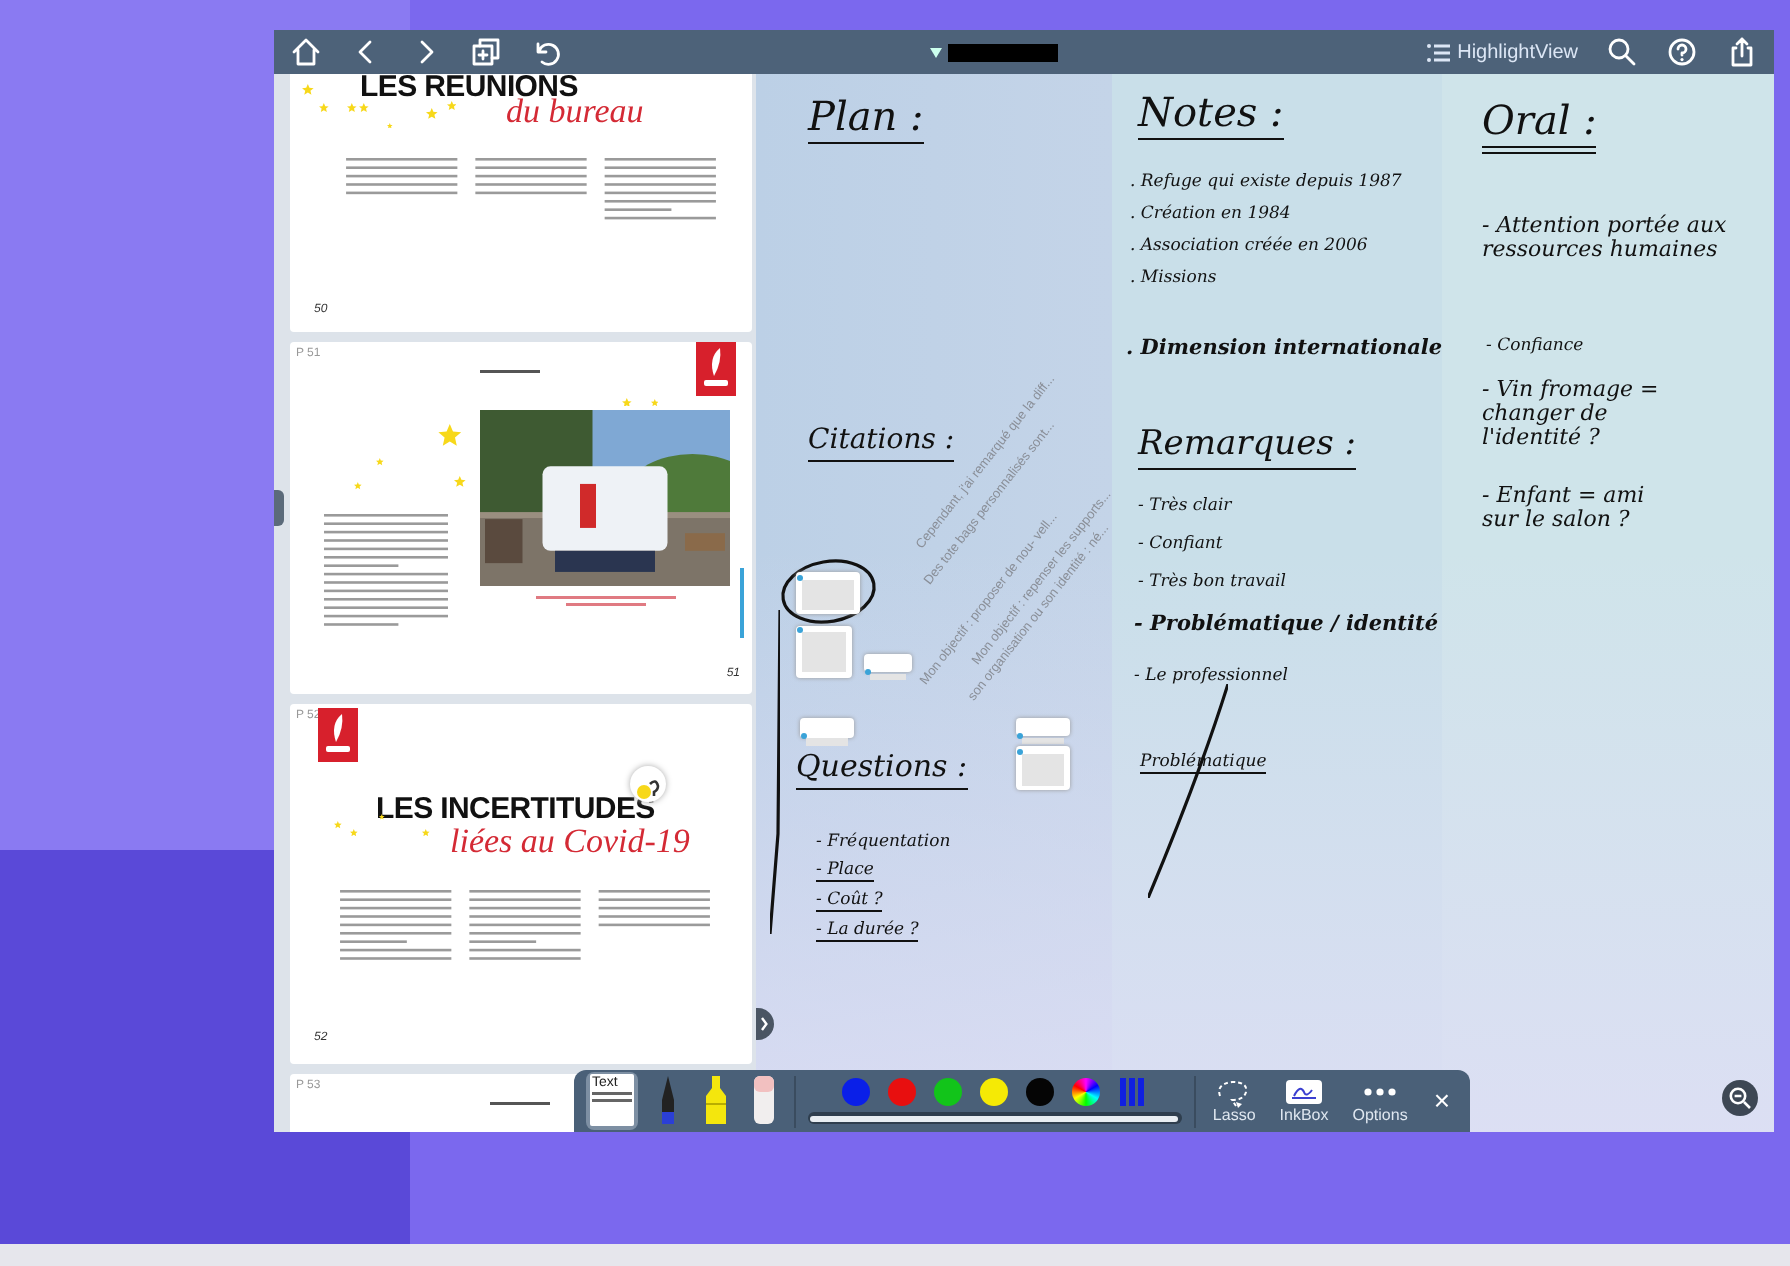  Describe the element at coordinates (612, 1096) in the screenshot. I see `text-lines-icon` at that location.